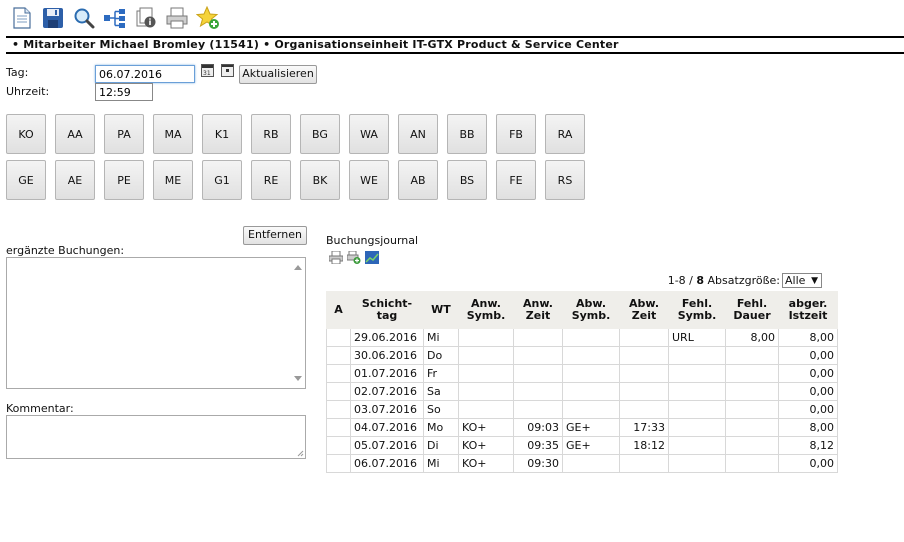 The height and width of the screenshot is (542, 904). What do you see at coordinates (222, 180) in the screenshot?
I see `booking-button-g1: G1` at bounding box center [222, 180].